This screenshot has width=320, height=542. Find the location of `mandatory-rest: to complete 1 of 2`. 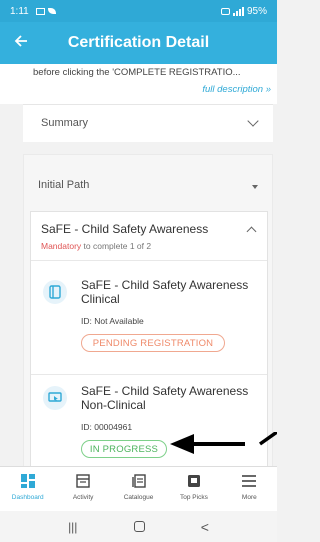

mandatory-rest: to complete 1 of 2 is located at coordinates (116, 246).